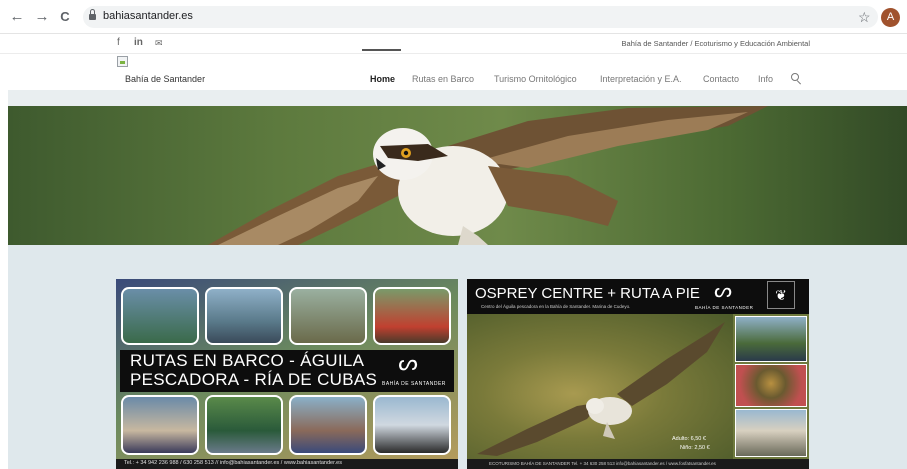  I want to click on email-icon: ✉, so click(159, 43).